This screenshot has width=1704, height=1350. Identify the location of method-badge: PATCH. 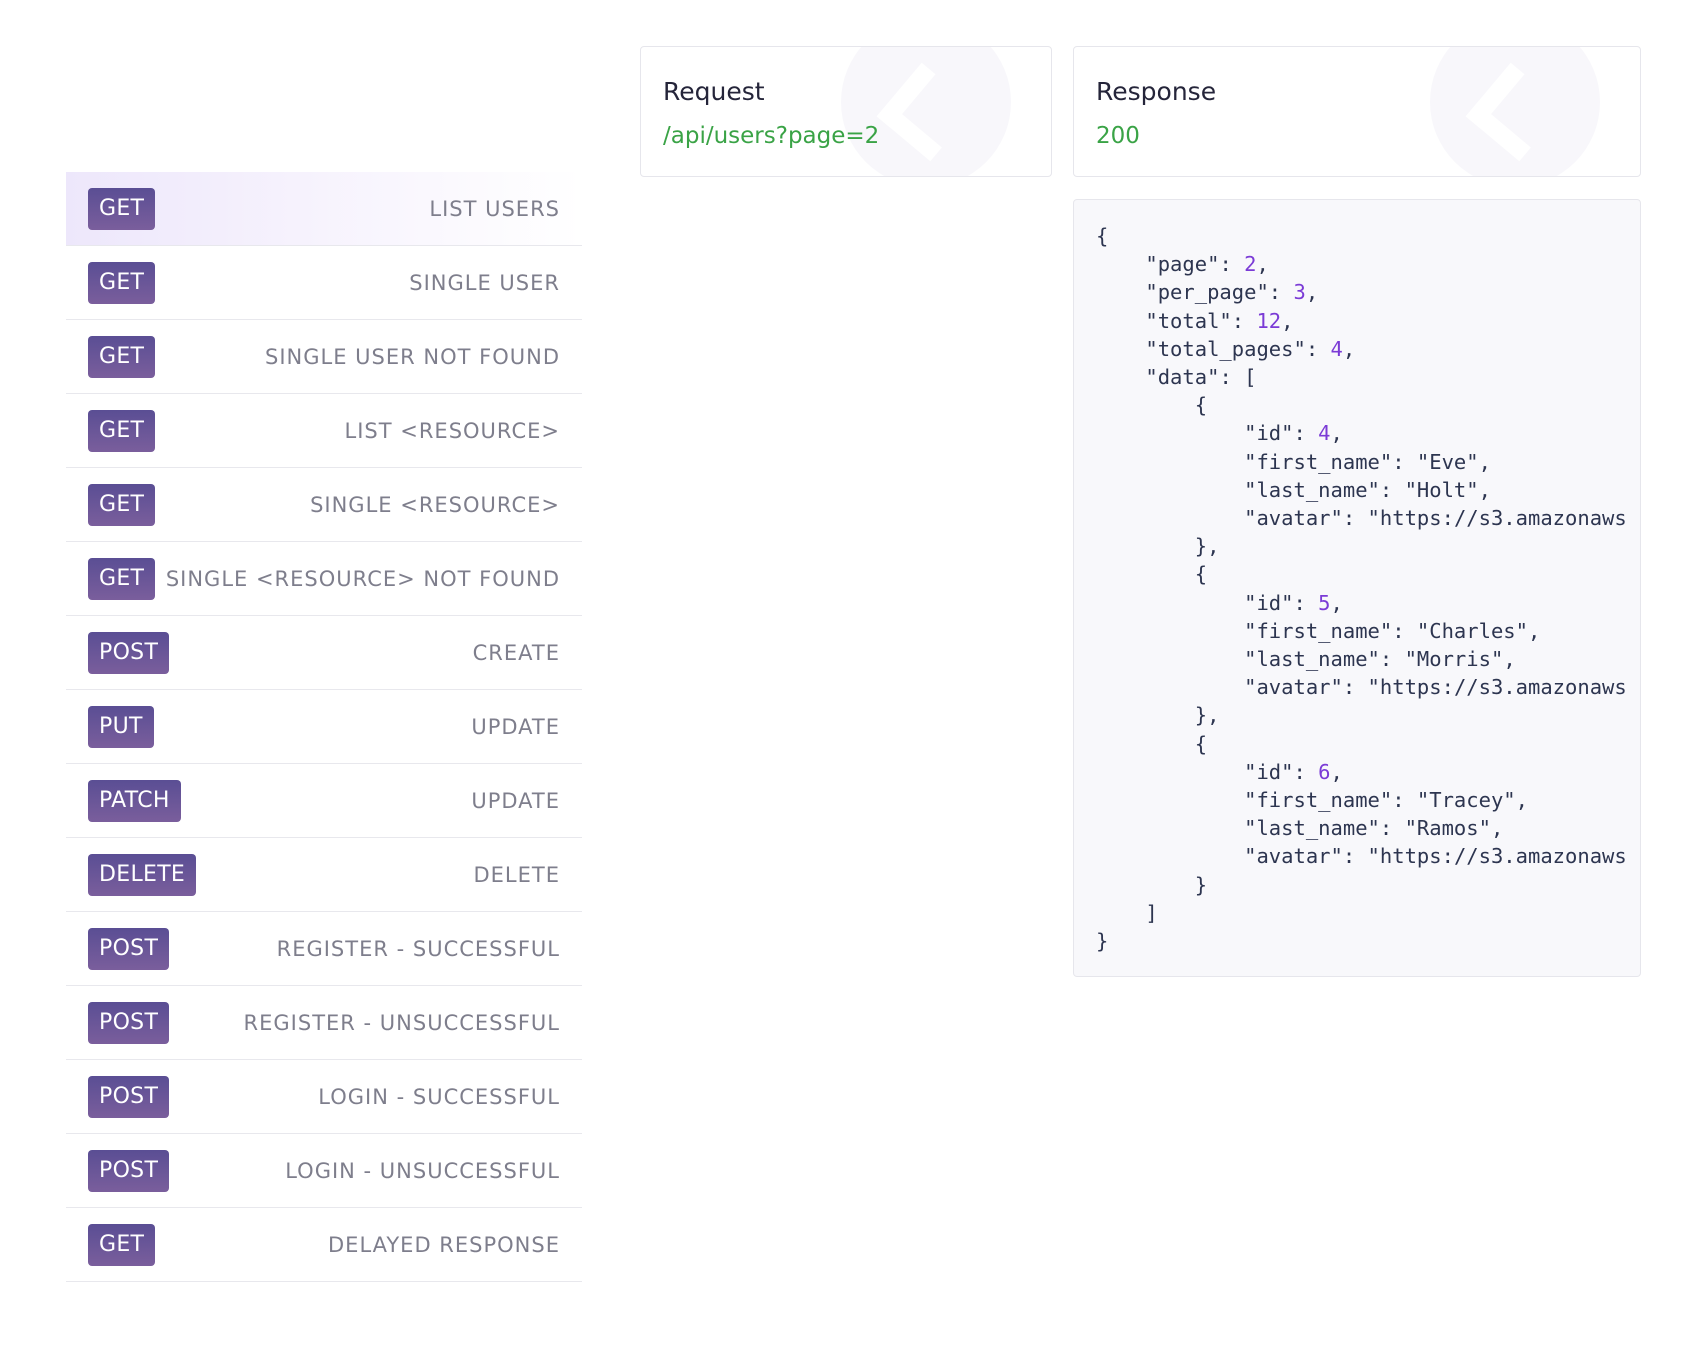
(134, 800).